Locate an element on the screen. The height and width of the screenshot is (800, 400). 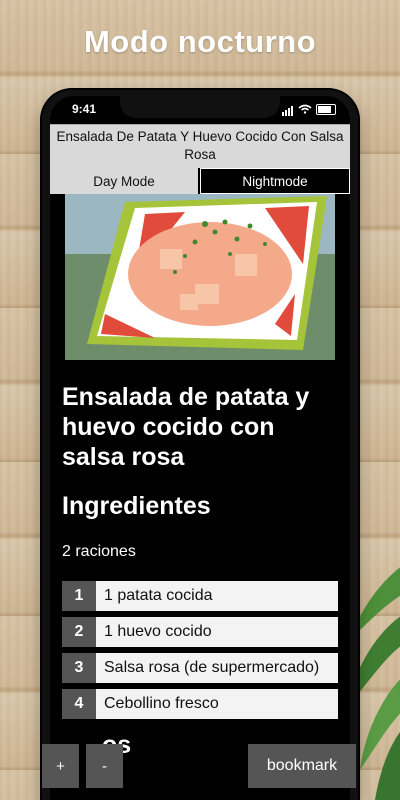
nightmode-button: Nightmode is located at coordinates (275, 181).